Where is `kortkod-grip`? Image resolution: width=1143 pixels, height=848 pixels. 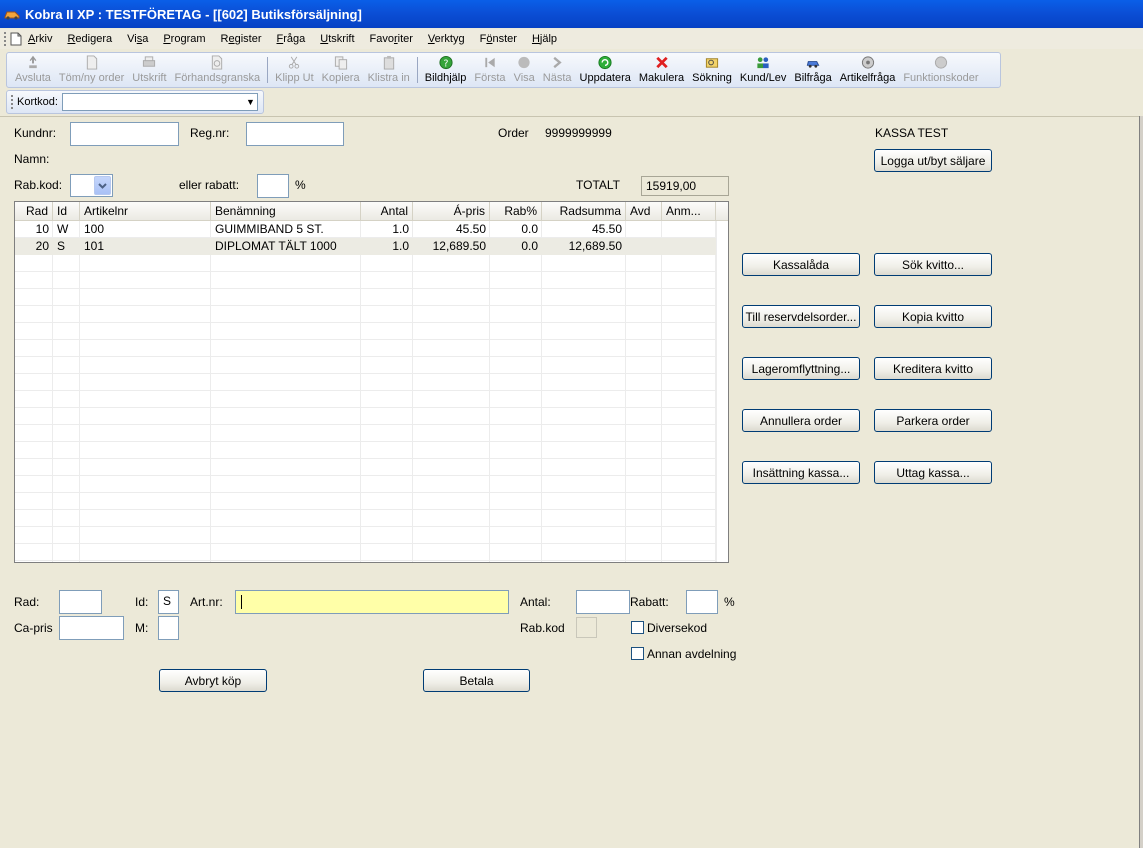
kortkod-grip is located at coordinates (13, 102).